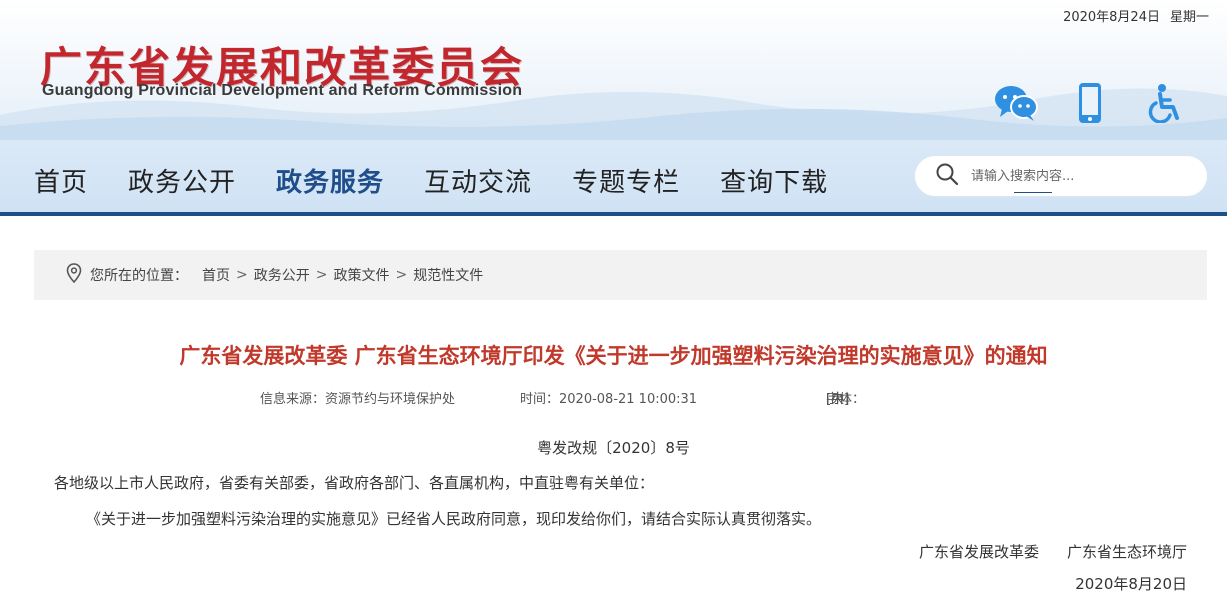 This screenshot has width=1227, height=605. I want to click on nav-item-government-services: 政务服务, so click(330, 180).